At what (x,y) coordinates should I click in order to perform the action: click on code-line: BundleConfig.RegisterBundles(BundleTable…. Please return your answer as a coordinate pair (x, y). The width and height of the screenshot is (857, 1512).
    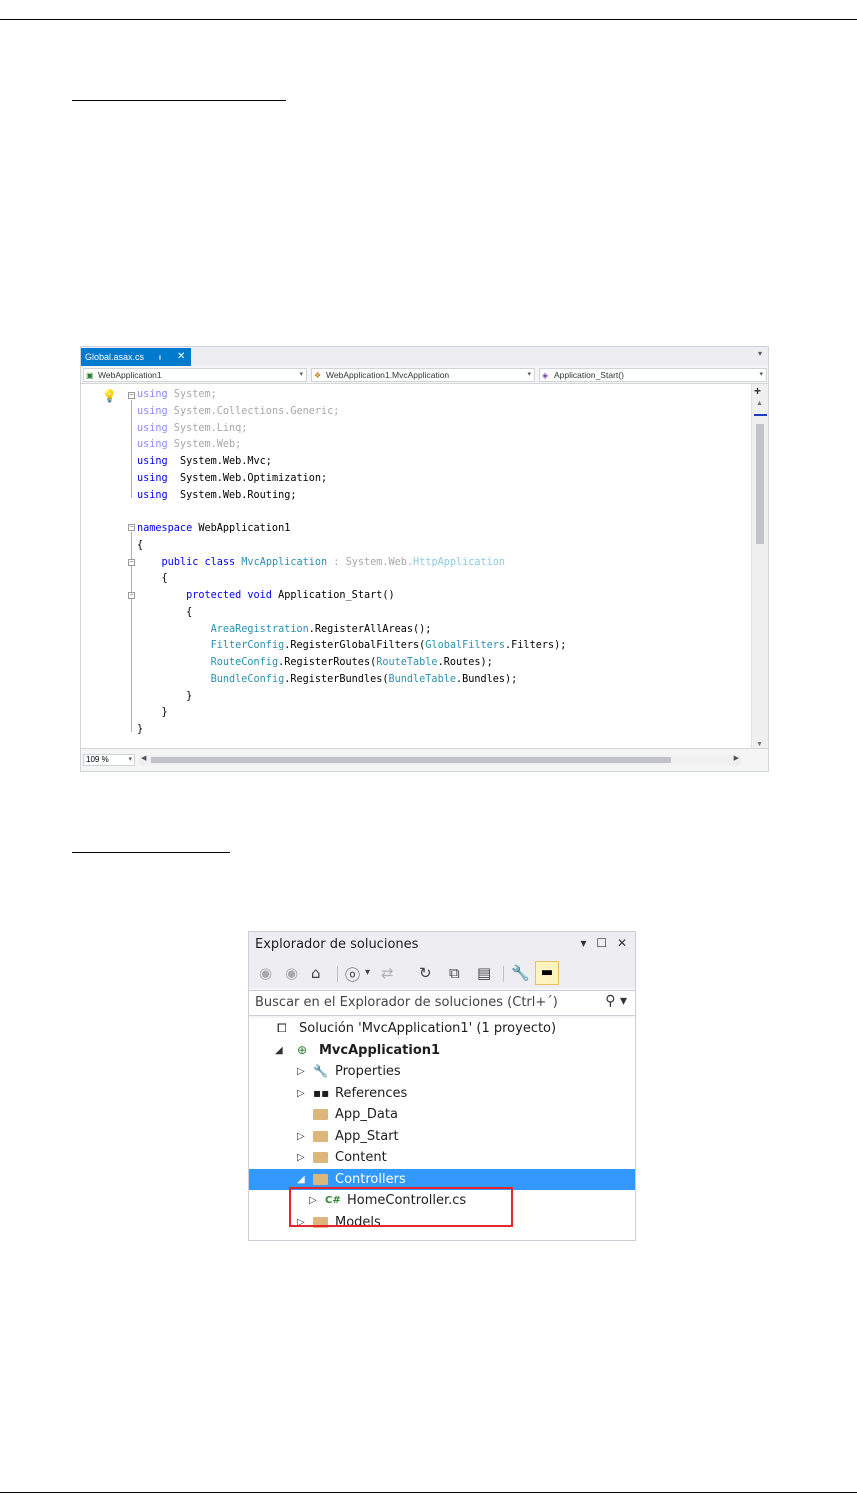
    Looking at the image, I should click on (327, 680).